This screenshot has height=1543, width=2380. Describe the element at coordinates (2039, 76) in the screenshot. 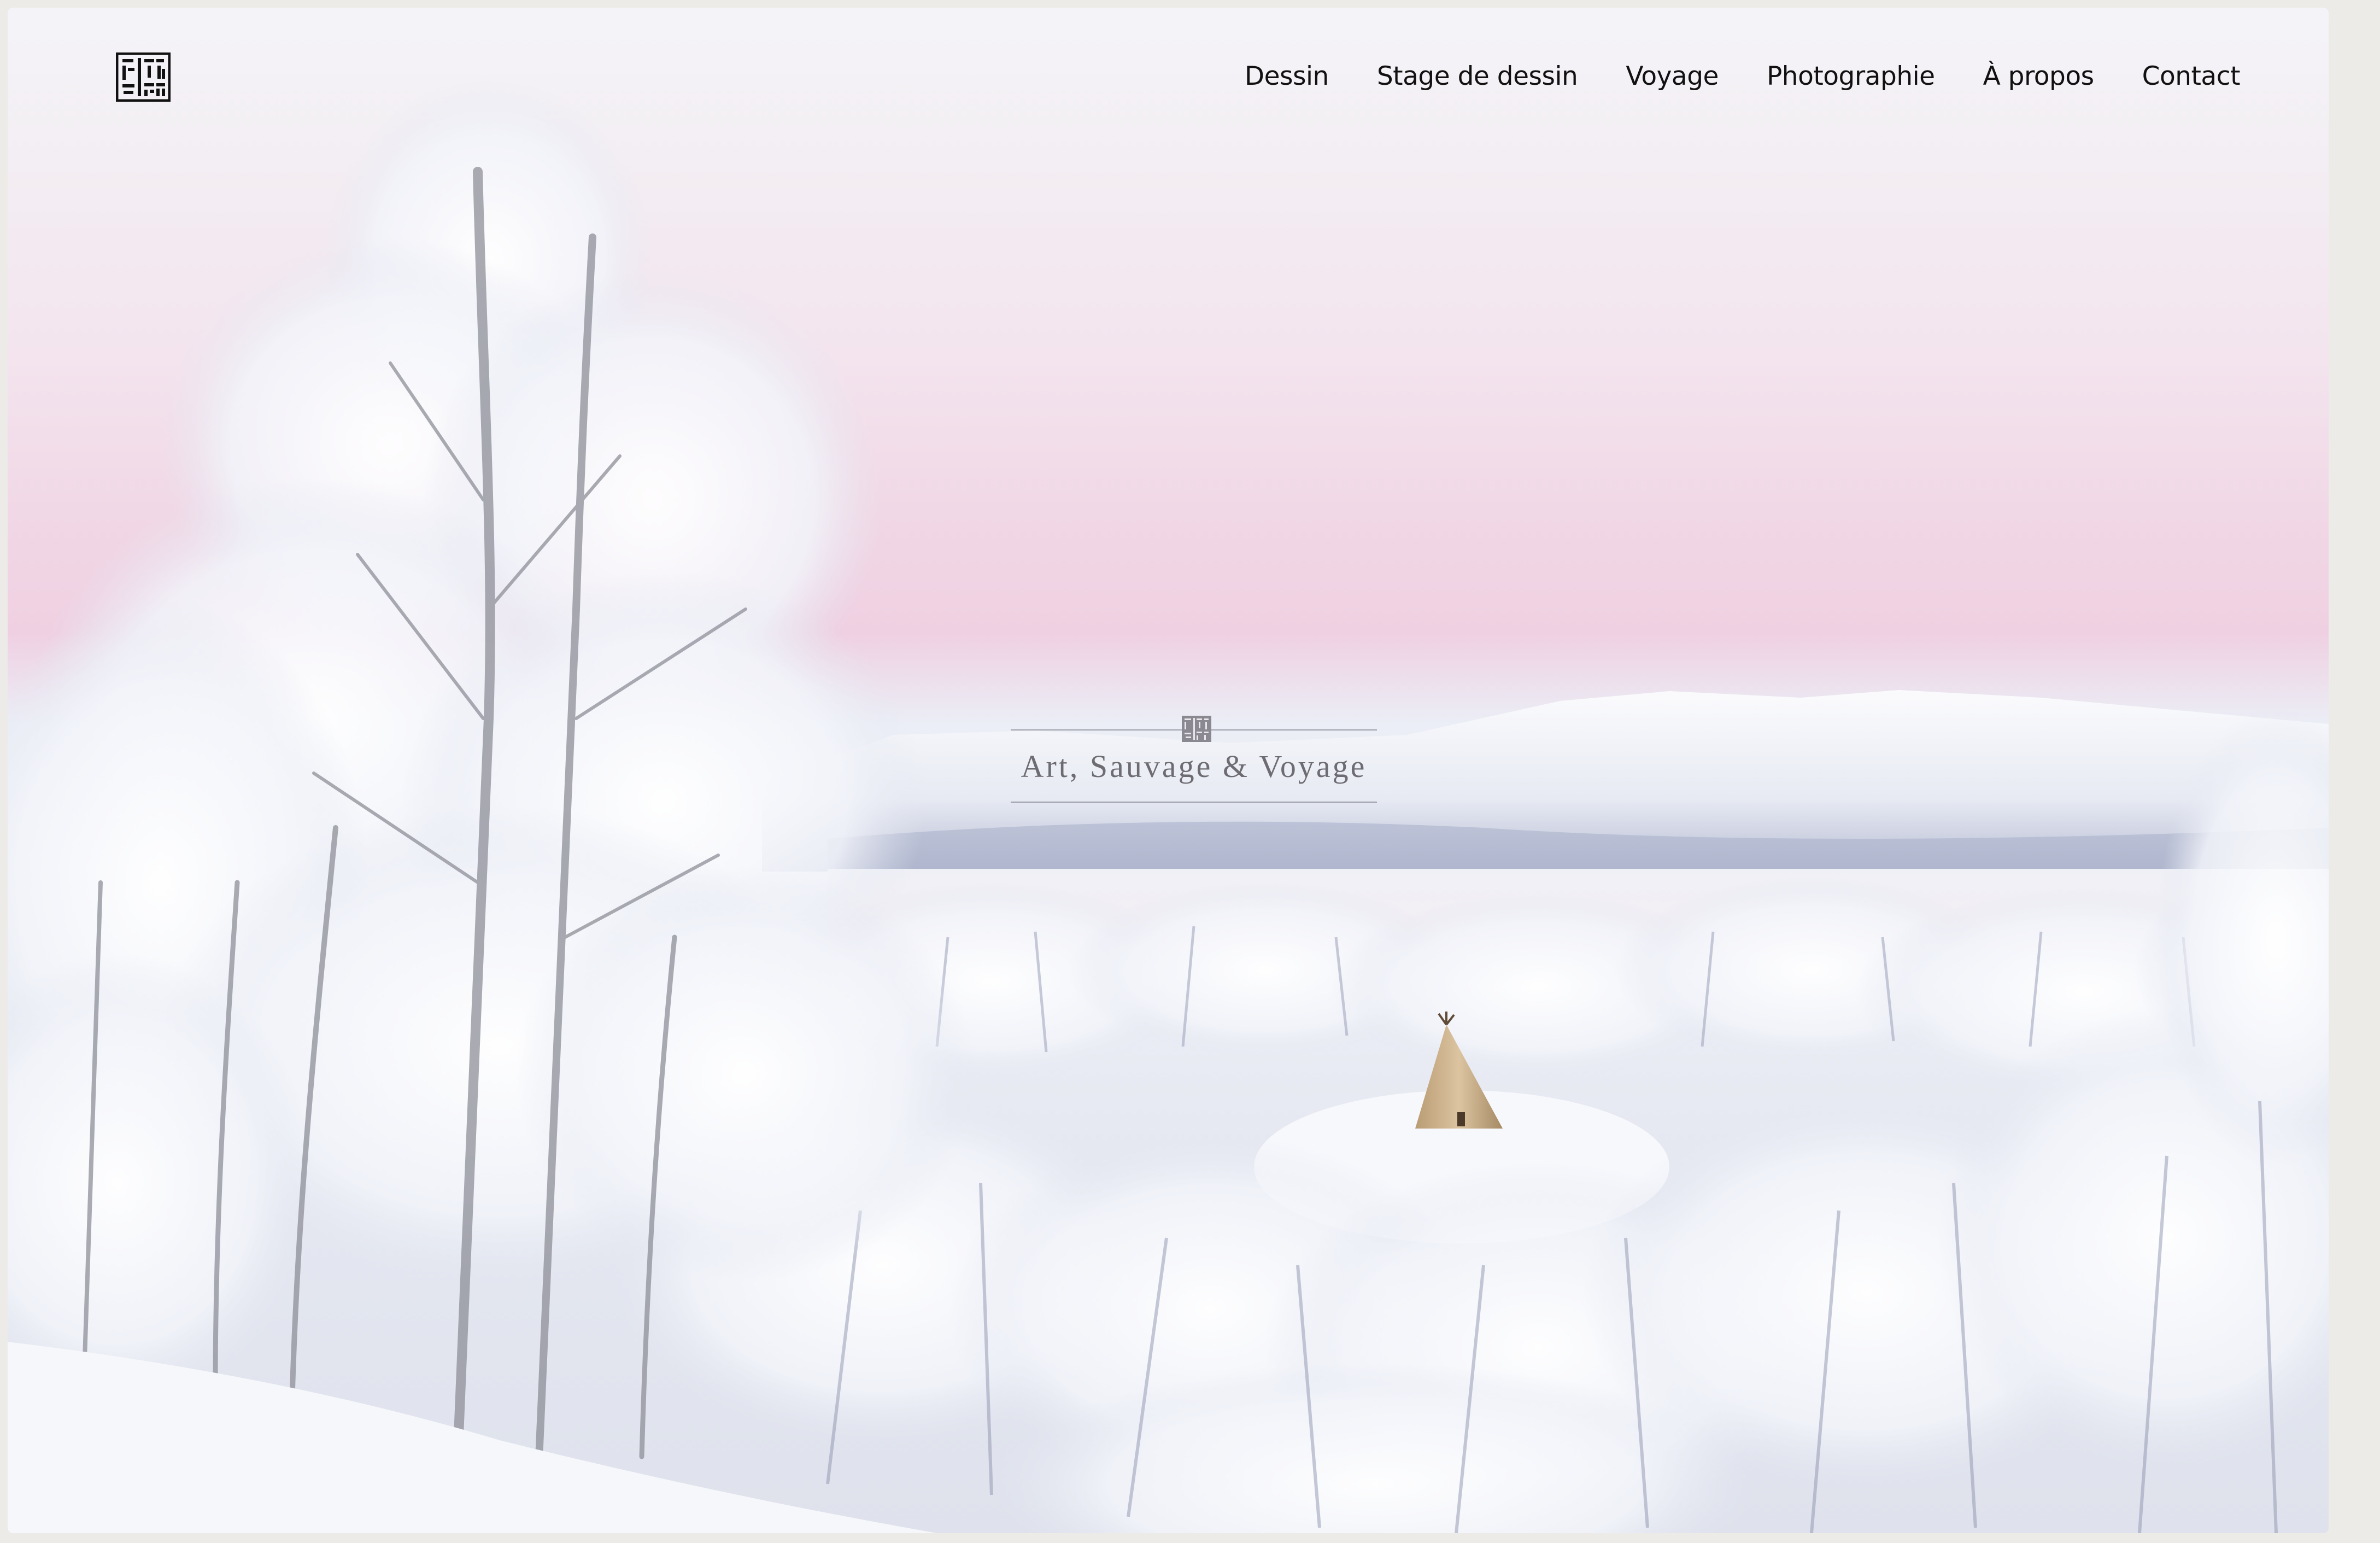

I see `nav-item-a-propos: À propos` at that location.